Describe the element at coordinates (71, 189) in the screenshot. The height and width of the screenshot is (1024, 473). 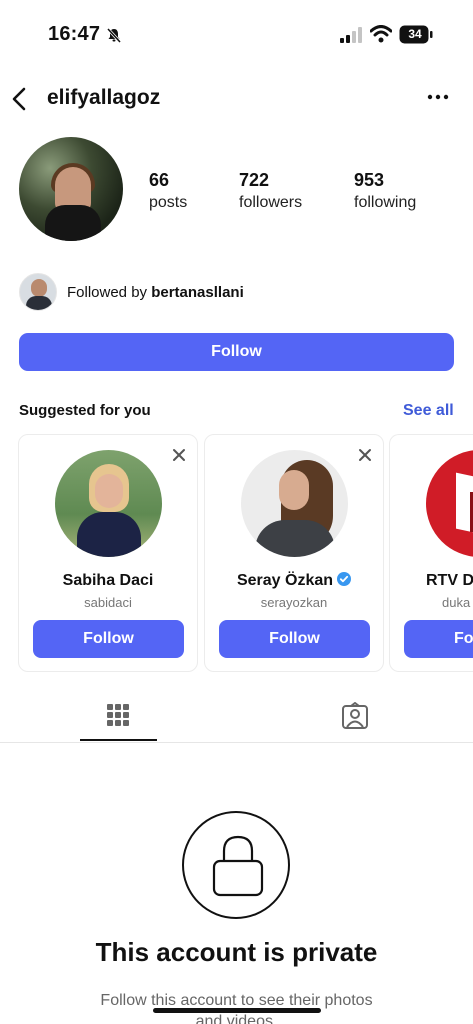
I see `profile-avatar` at that location.